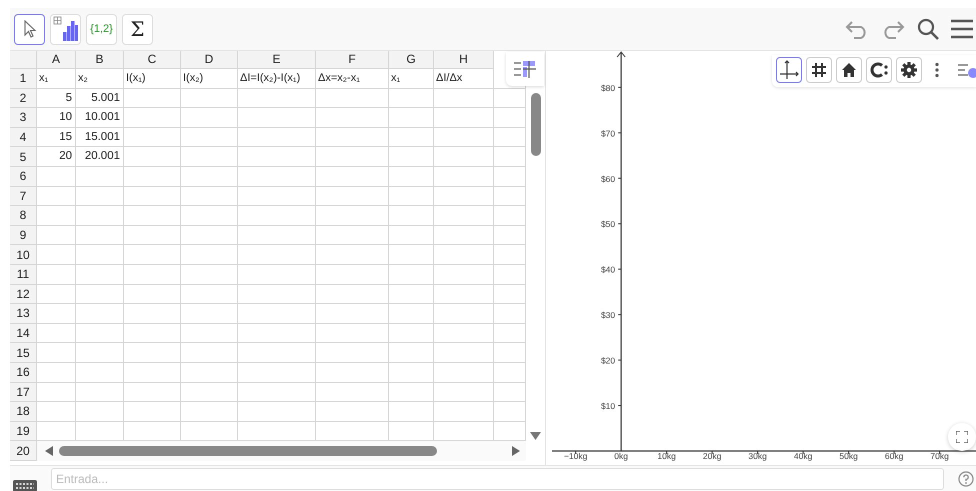  What do you see at coordinates (23, 412) in the screenshot?
I see `row-header: 18` at bounding box center [23, 412].